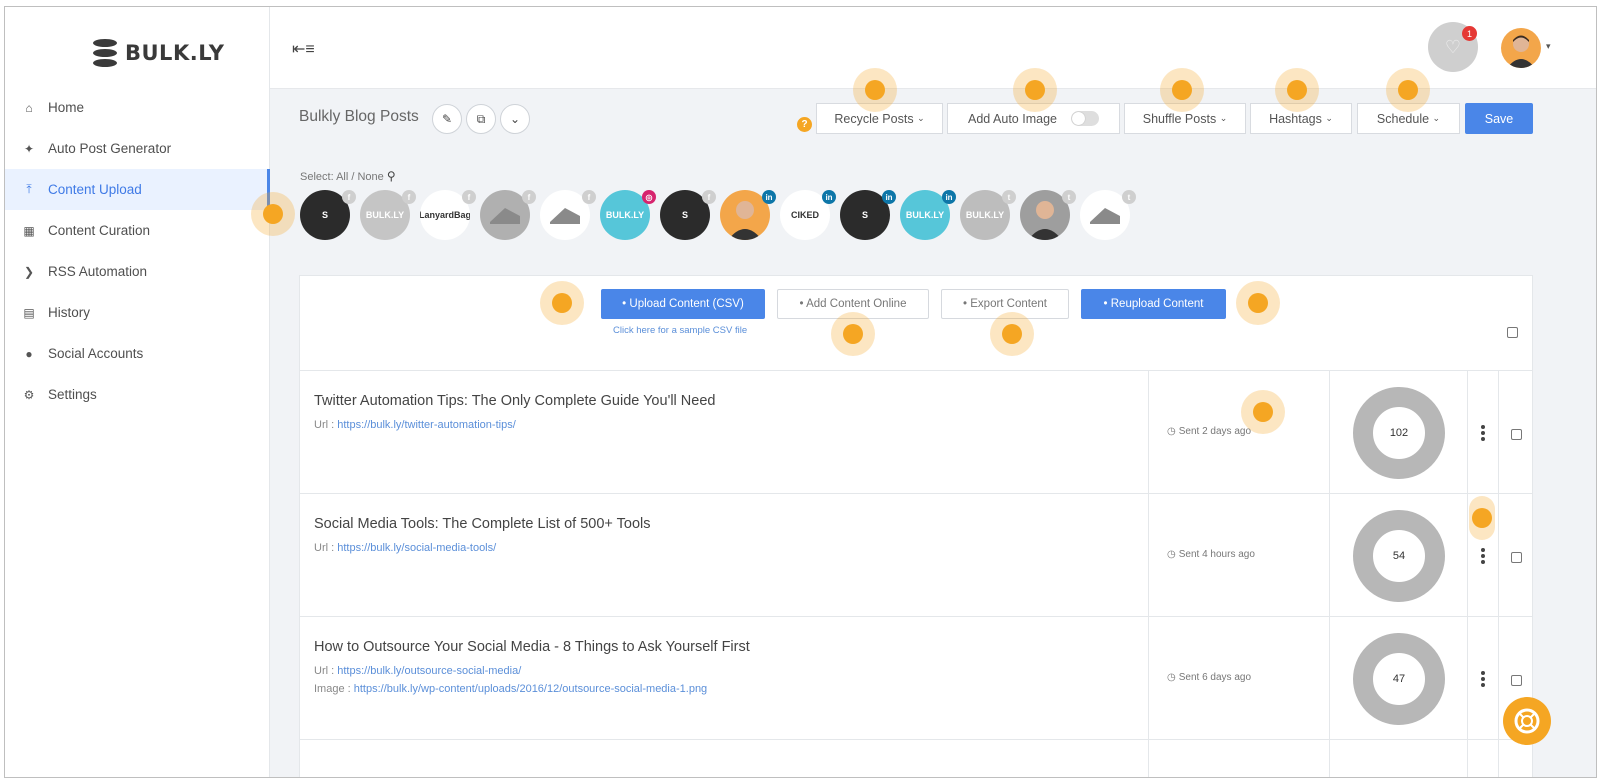 The image size is (1600, 780). Describe the element at coordinates (1403, 118) in the screenshot. I see `schedule-label: Schedule` at that location.